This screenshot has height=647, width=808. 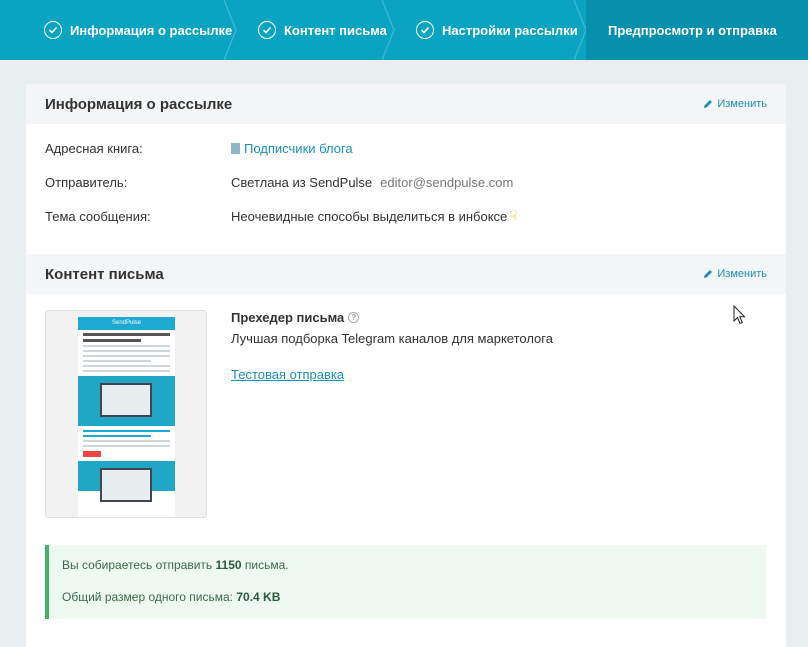 I want to click on size-prefix: Общий размер одного письма:, so click(x=149, y=597).